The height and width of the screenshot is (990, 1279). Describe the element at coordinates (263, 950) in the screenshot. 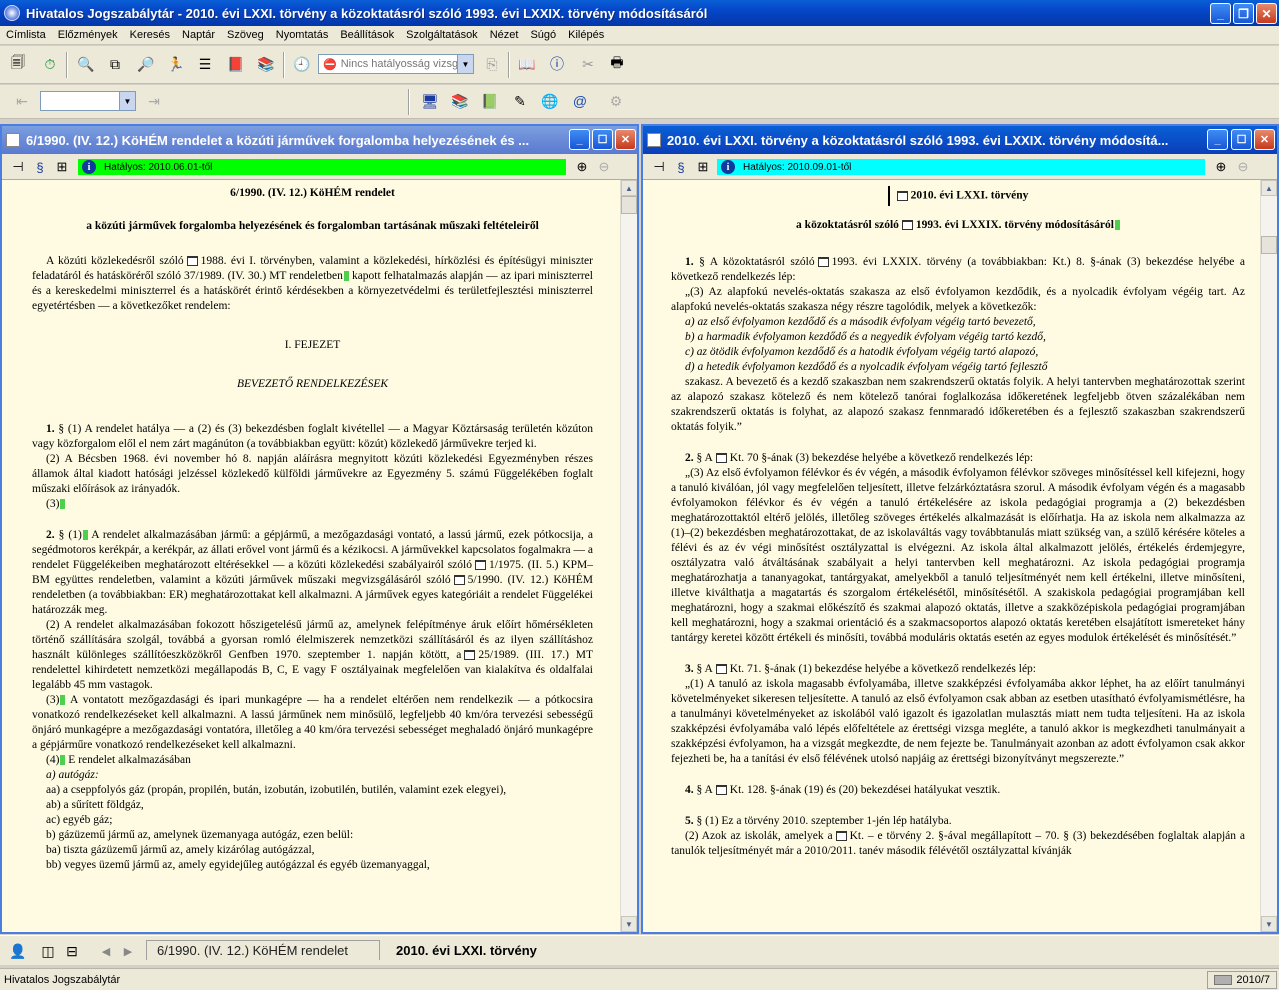

I see `tab-kohem-rendelet: 6/1990. (IV. 12.) KöHÉM rendelet` at that location.